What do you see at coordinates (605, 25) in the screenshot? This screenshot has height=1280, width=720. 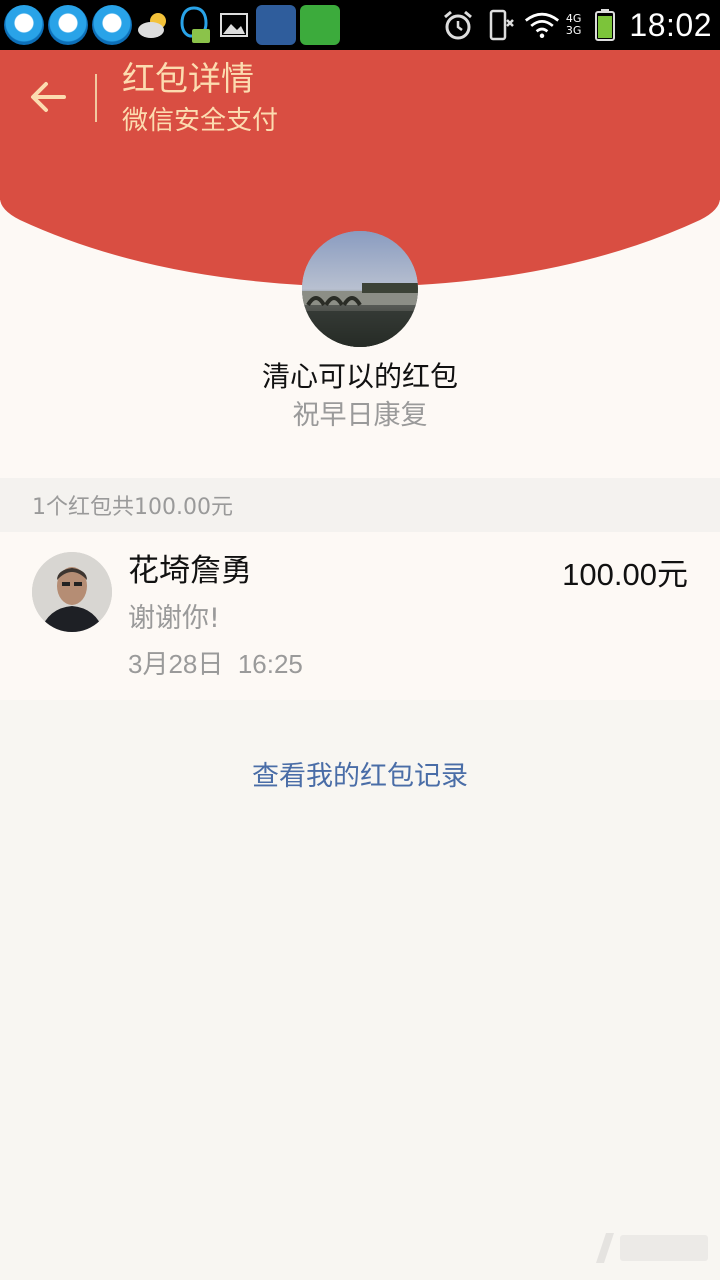 I see `battery-icon` at bounding box center [605, 25].